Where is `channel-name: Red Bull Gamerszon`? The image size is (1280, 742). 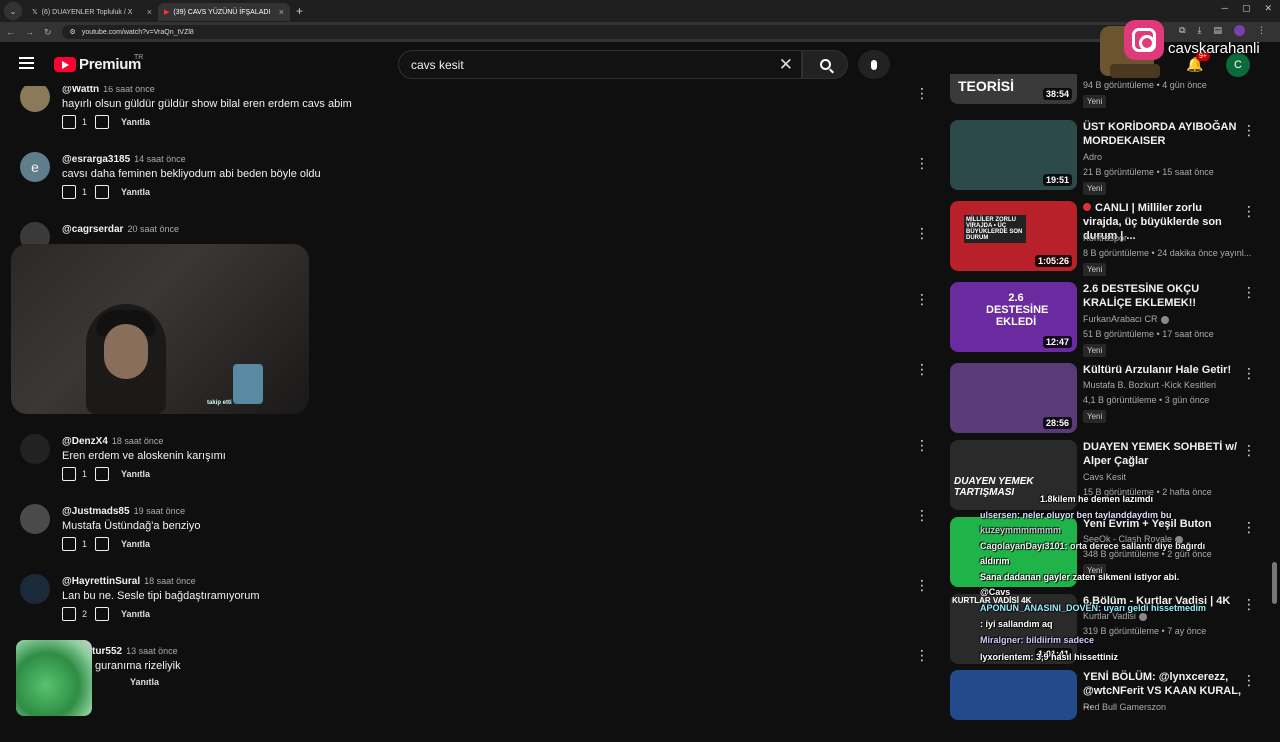 channel-name: Red Bull Gamerszon is located at coordinates (1124, 707).